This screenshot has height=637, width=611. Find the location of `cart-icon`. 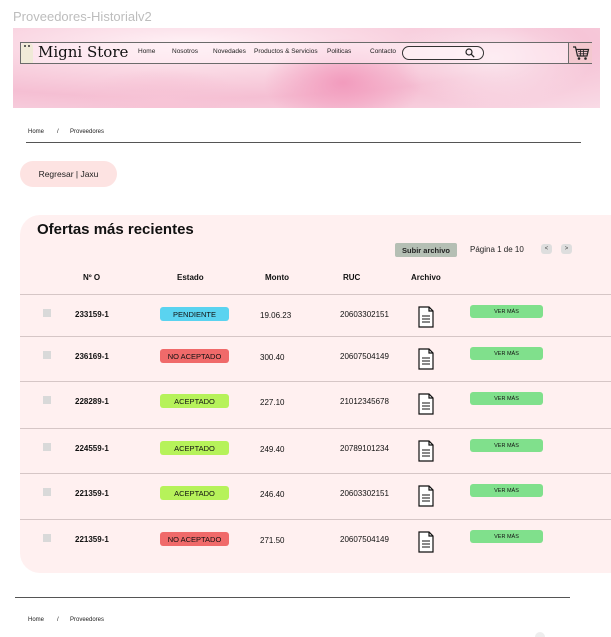

cart-icon is located at coordinates (581, 53).